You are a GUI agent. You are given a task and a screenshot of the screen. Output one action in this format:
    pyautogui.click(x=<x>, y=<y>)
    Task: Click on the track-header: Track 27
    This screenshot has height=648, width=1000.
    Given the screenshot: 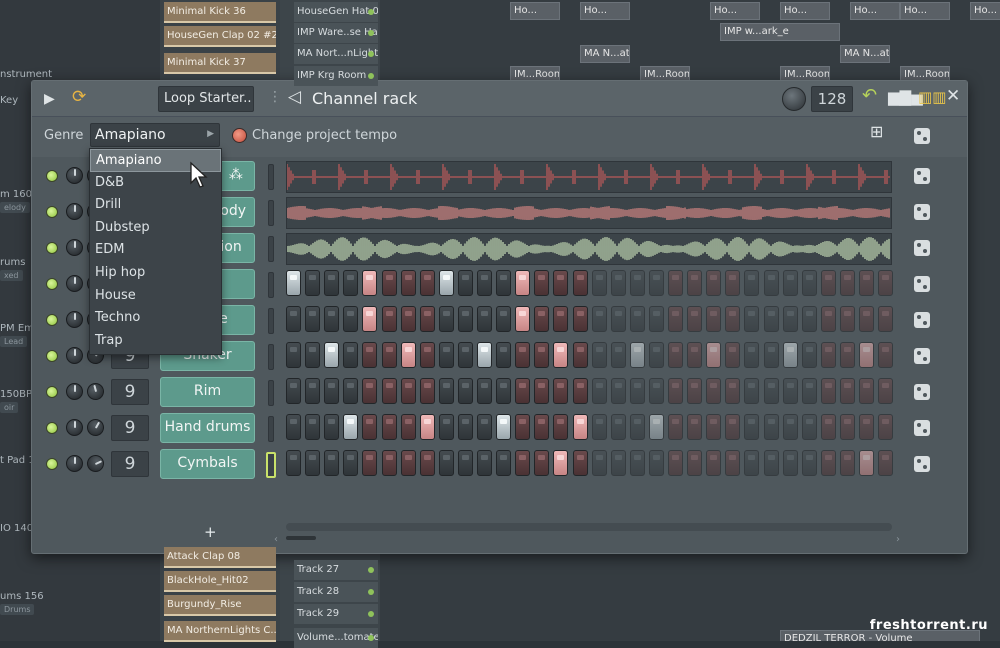 What is the action you would take?
    pyautogui.click(x=336, y=570)
    